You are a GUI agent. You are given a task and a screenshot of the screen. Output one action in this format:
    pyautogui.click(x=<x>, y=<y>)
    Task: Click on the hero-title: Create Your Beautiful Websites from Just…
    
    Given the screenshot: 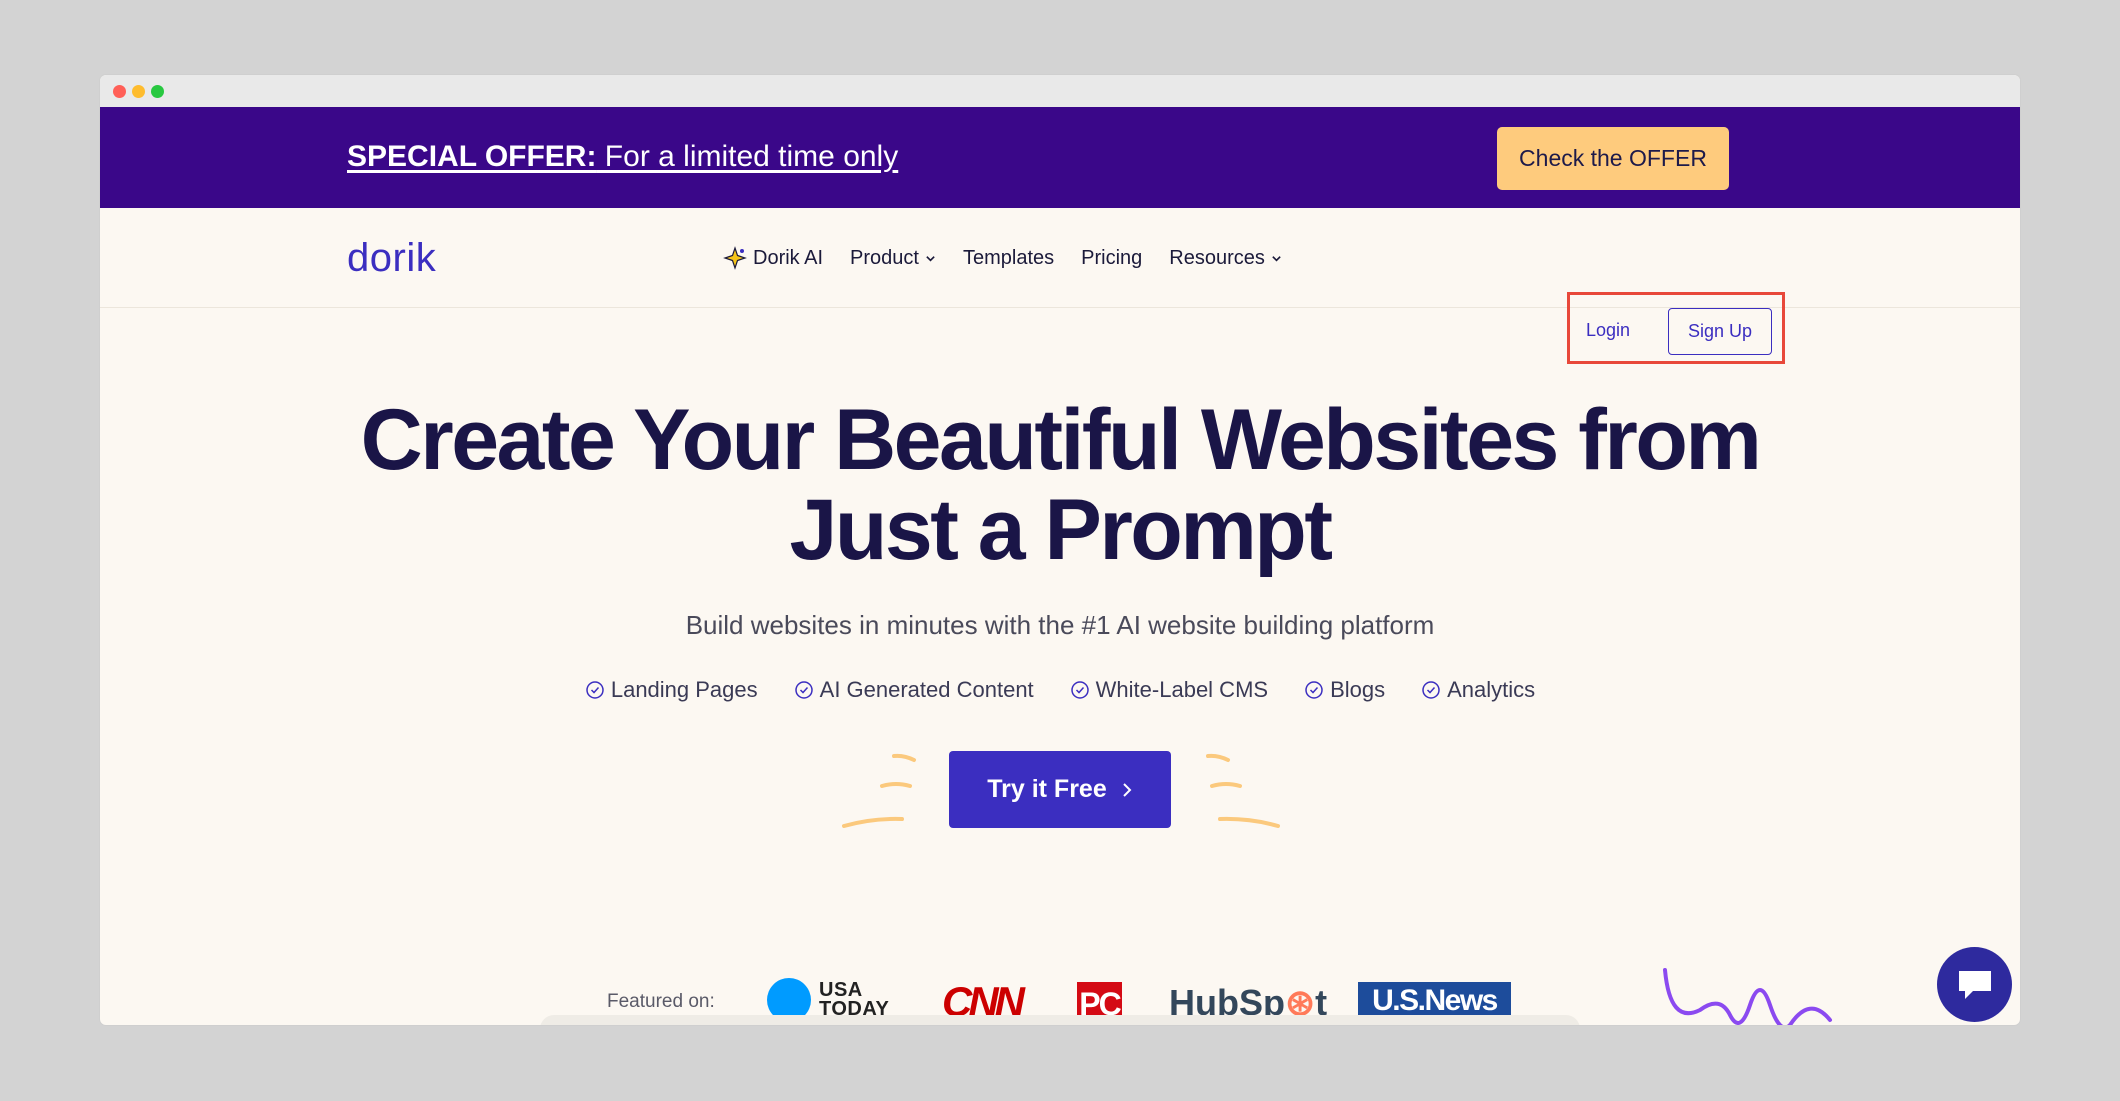 What is the action you would take?
    pyautogui.click(x=1060, y=485)
    